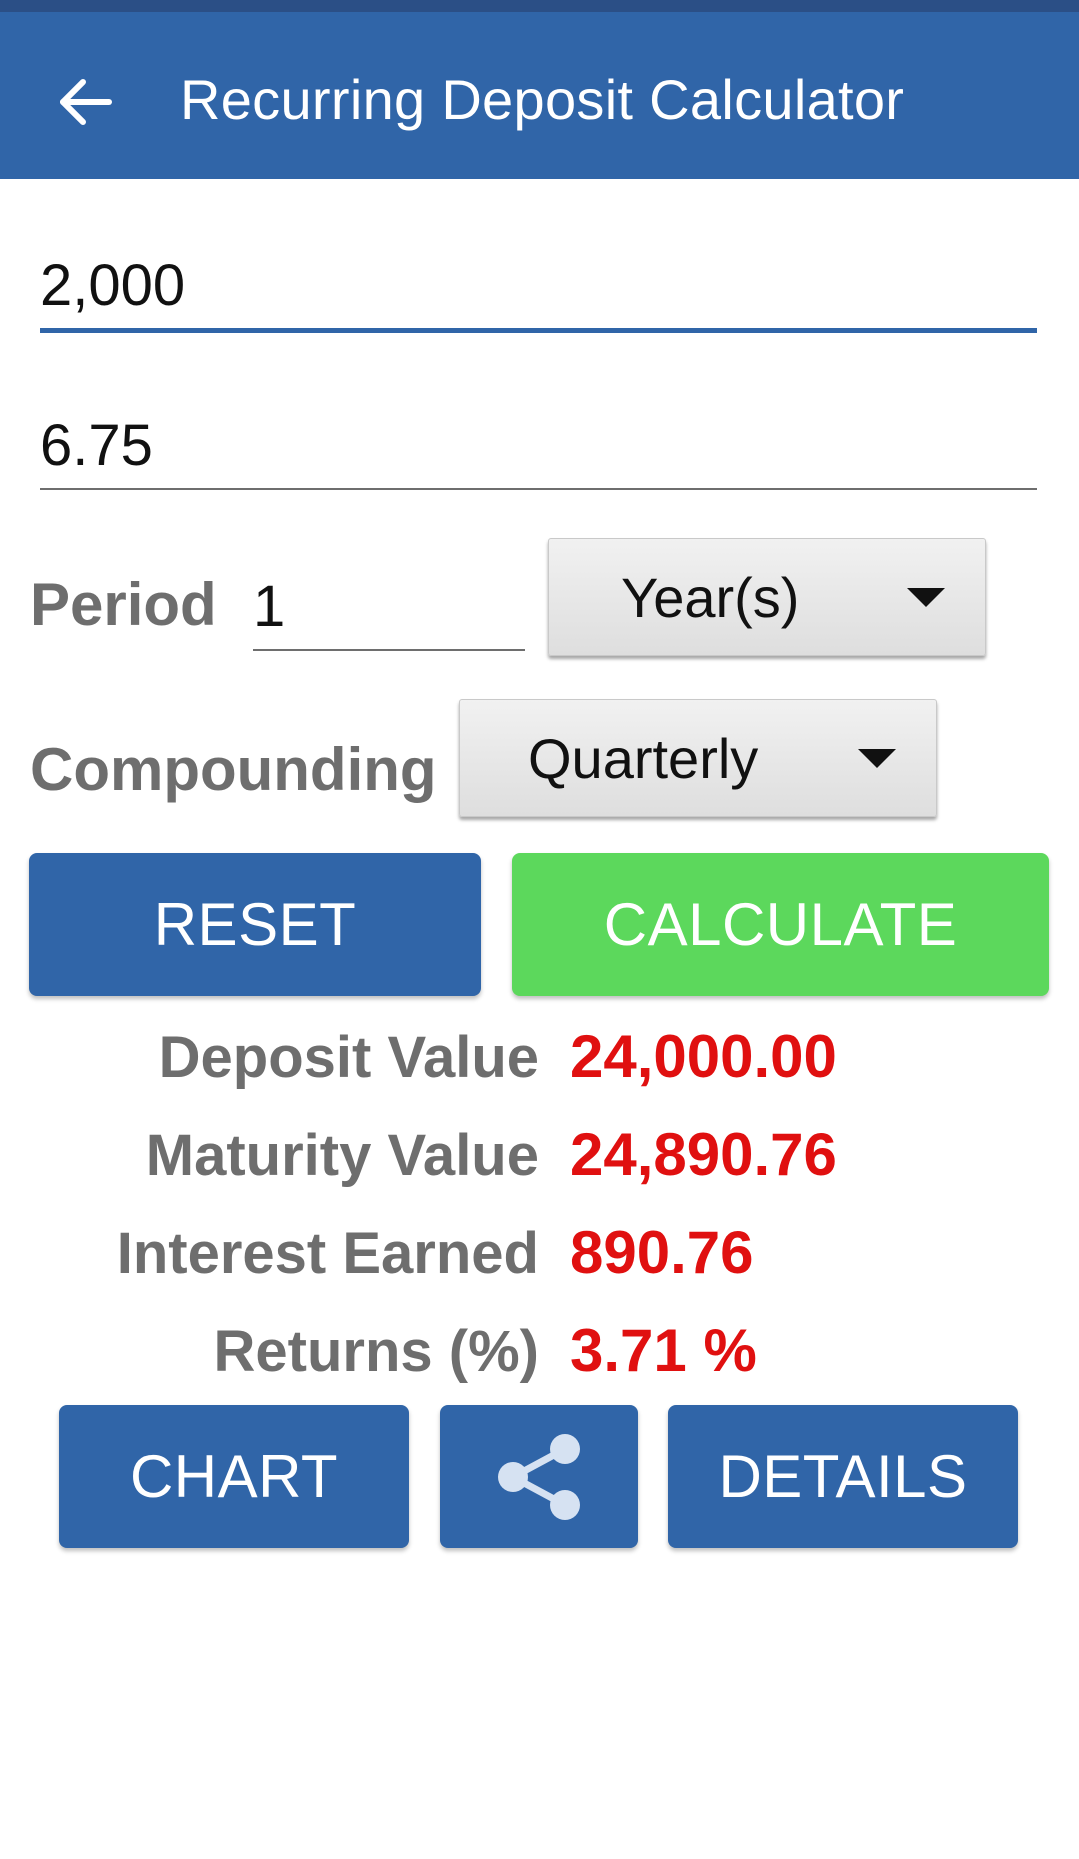 This screenshot has width=1079, height=1859. I want to click on share-icon, so click(539, 1476).